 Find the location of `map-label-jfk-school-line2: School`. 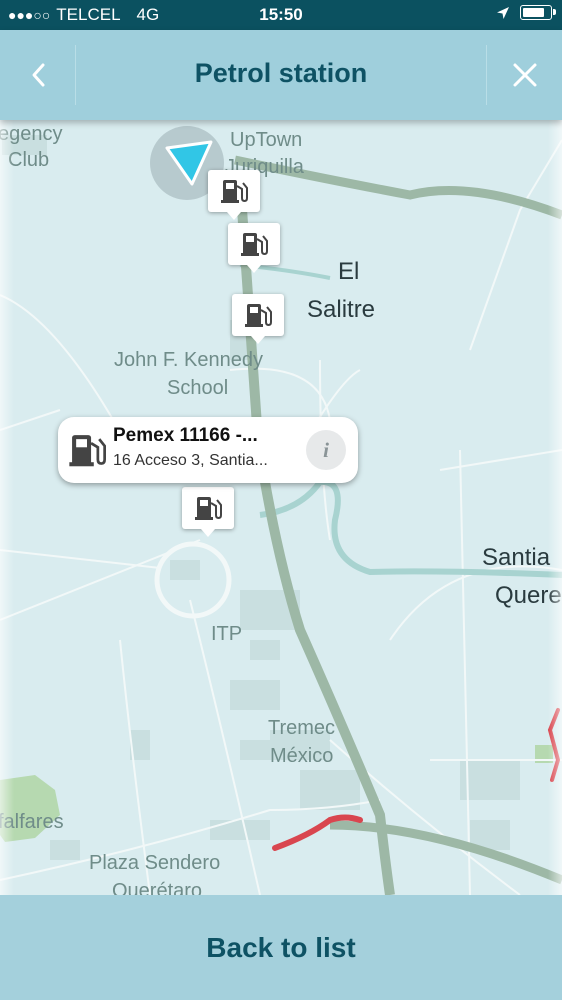

map-label-jfk-school-line2: School is located at coordinates (198, 388).